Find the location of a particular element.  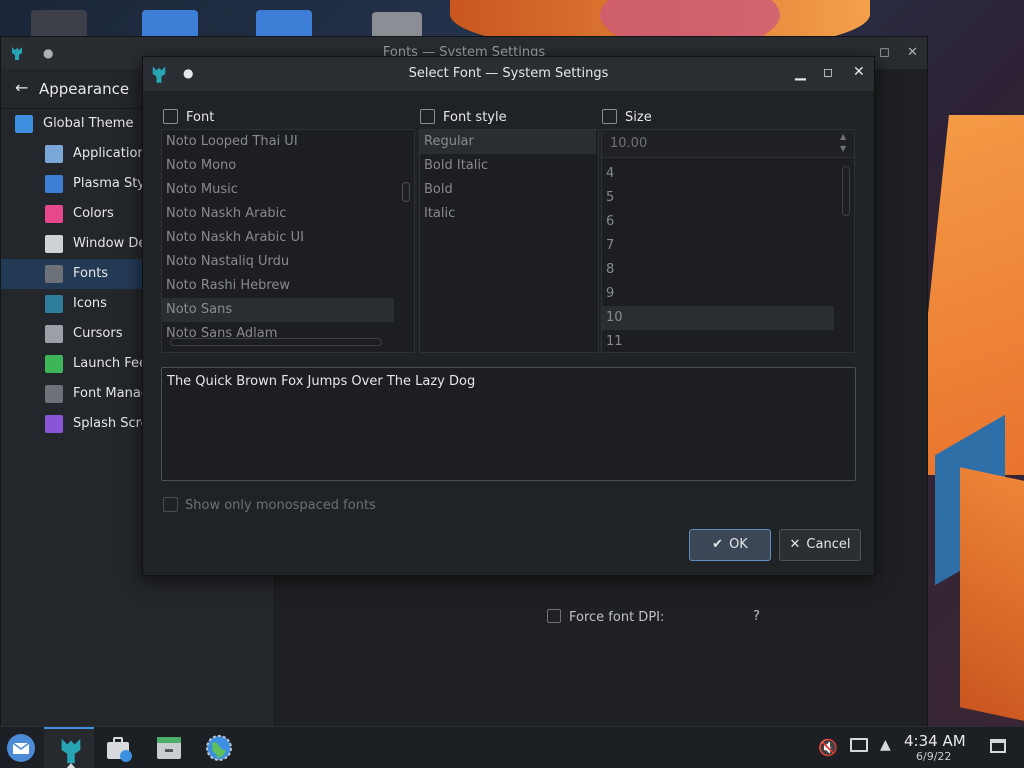

volume-muted-icon: 🔇 is located at coordinates (828, 747).